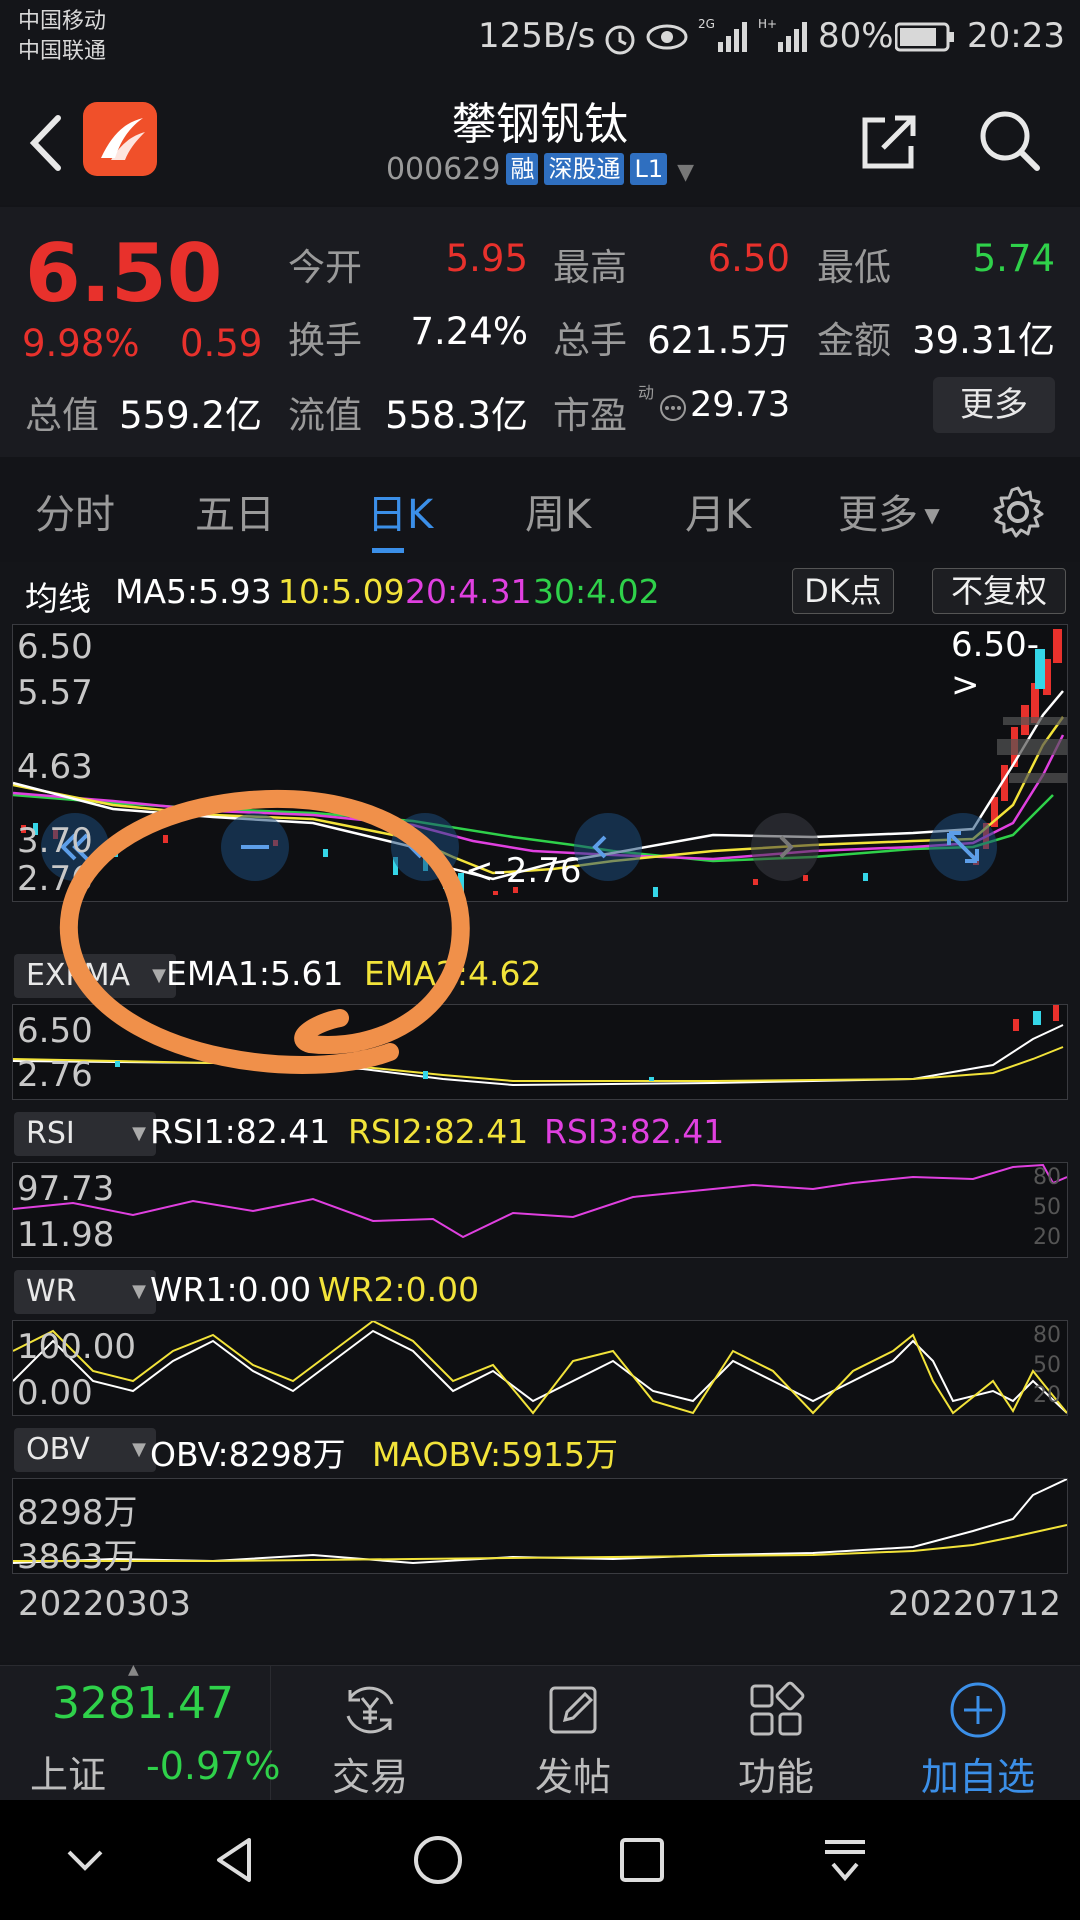 The height and width of the screenshot is (1920, 1080). I want to click on rsi-y-max: 97.73, so click(66, 1189).